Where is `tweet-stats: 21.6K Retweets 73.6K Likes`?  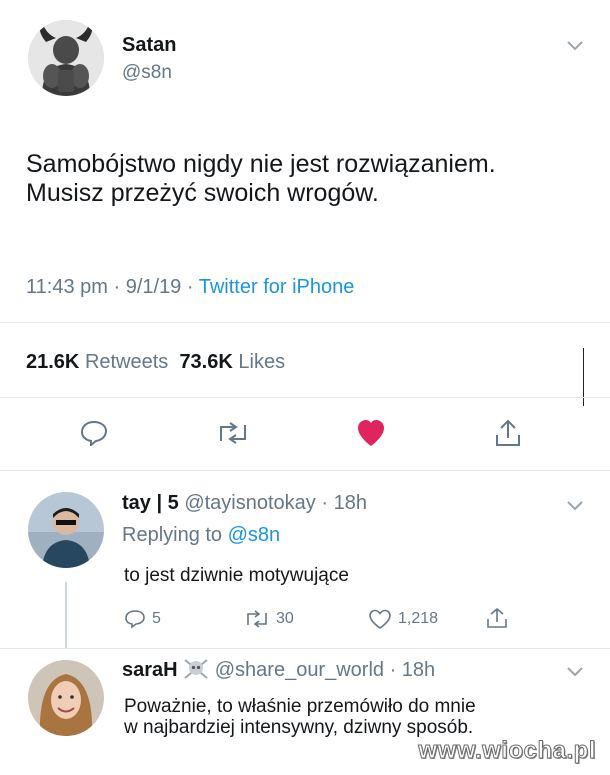 tweet-stats: 21.6K Retweets 73.6K Likes is located at coordinates (155, 362).